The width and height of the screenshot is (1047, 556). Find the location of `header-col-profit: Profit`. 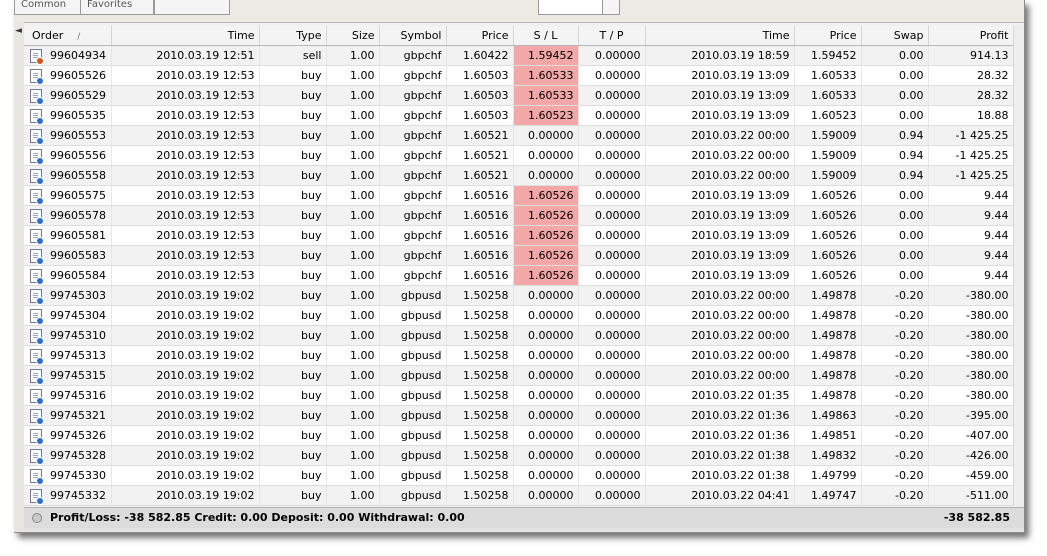

header-col-profit: Profit is located at coordinates (971, 36).